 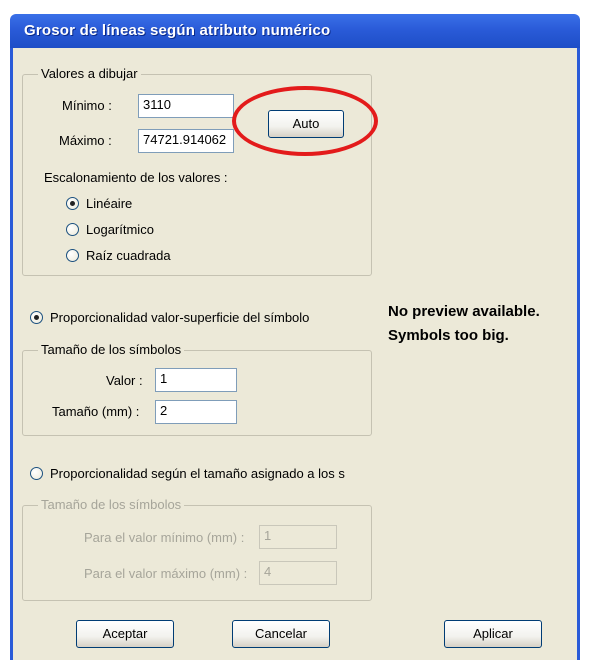 I want to click on radio-lineaire-label: Linéaire, so click(x=109, y=203).